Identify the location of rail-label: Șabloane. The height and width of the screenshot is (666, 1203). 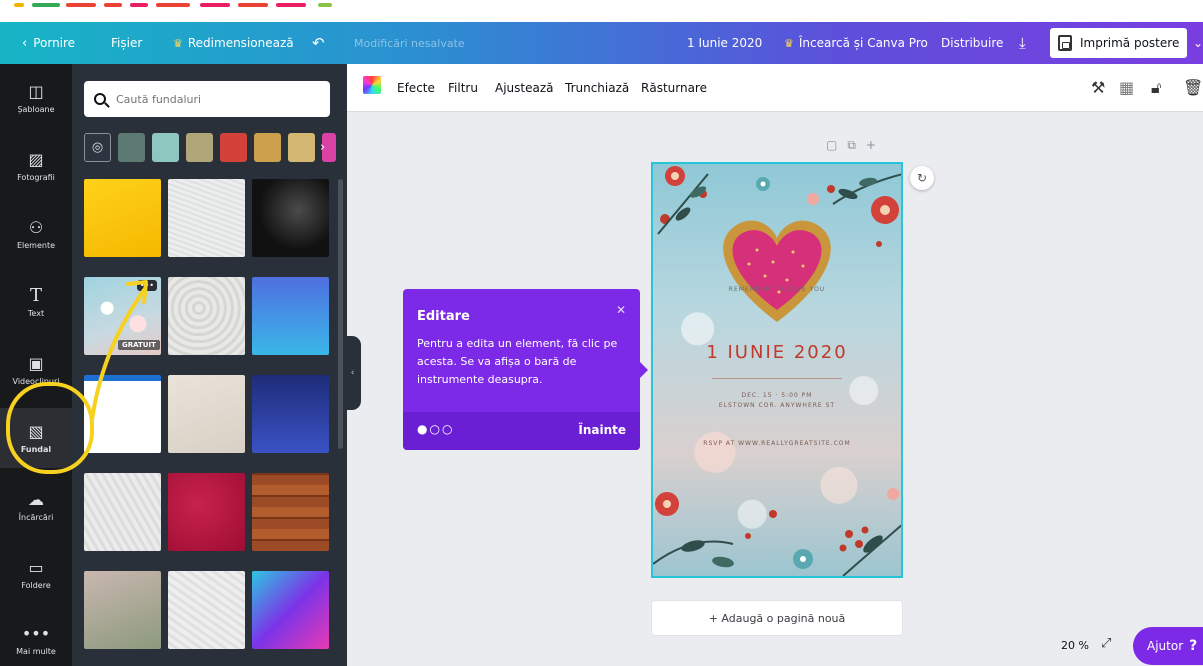
(36, 109).